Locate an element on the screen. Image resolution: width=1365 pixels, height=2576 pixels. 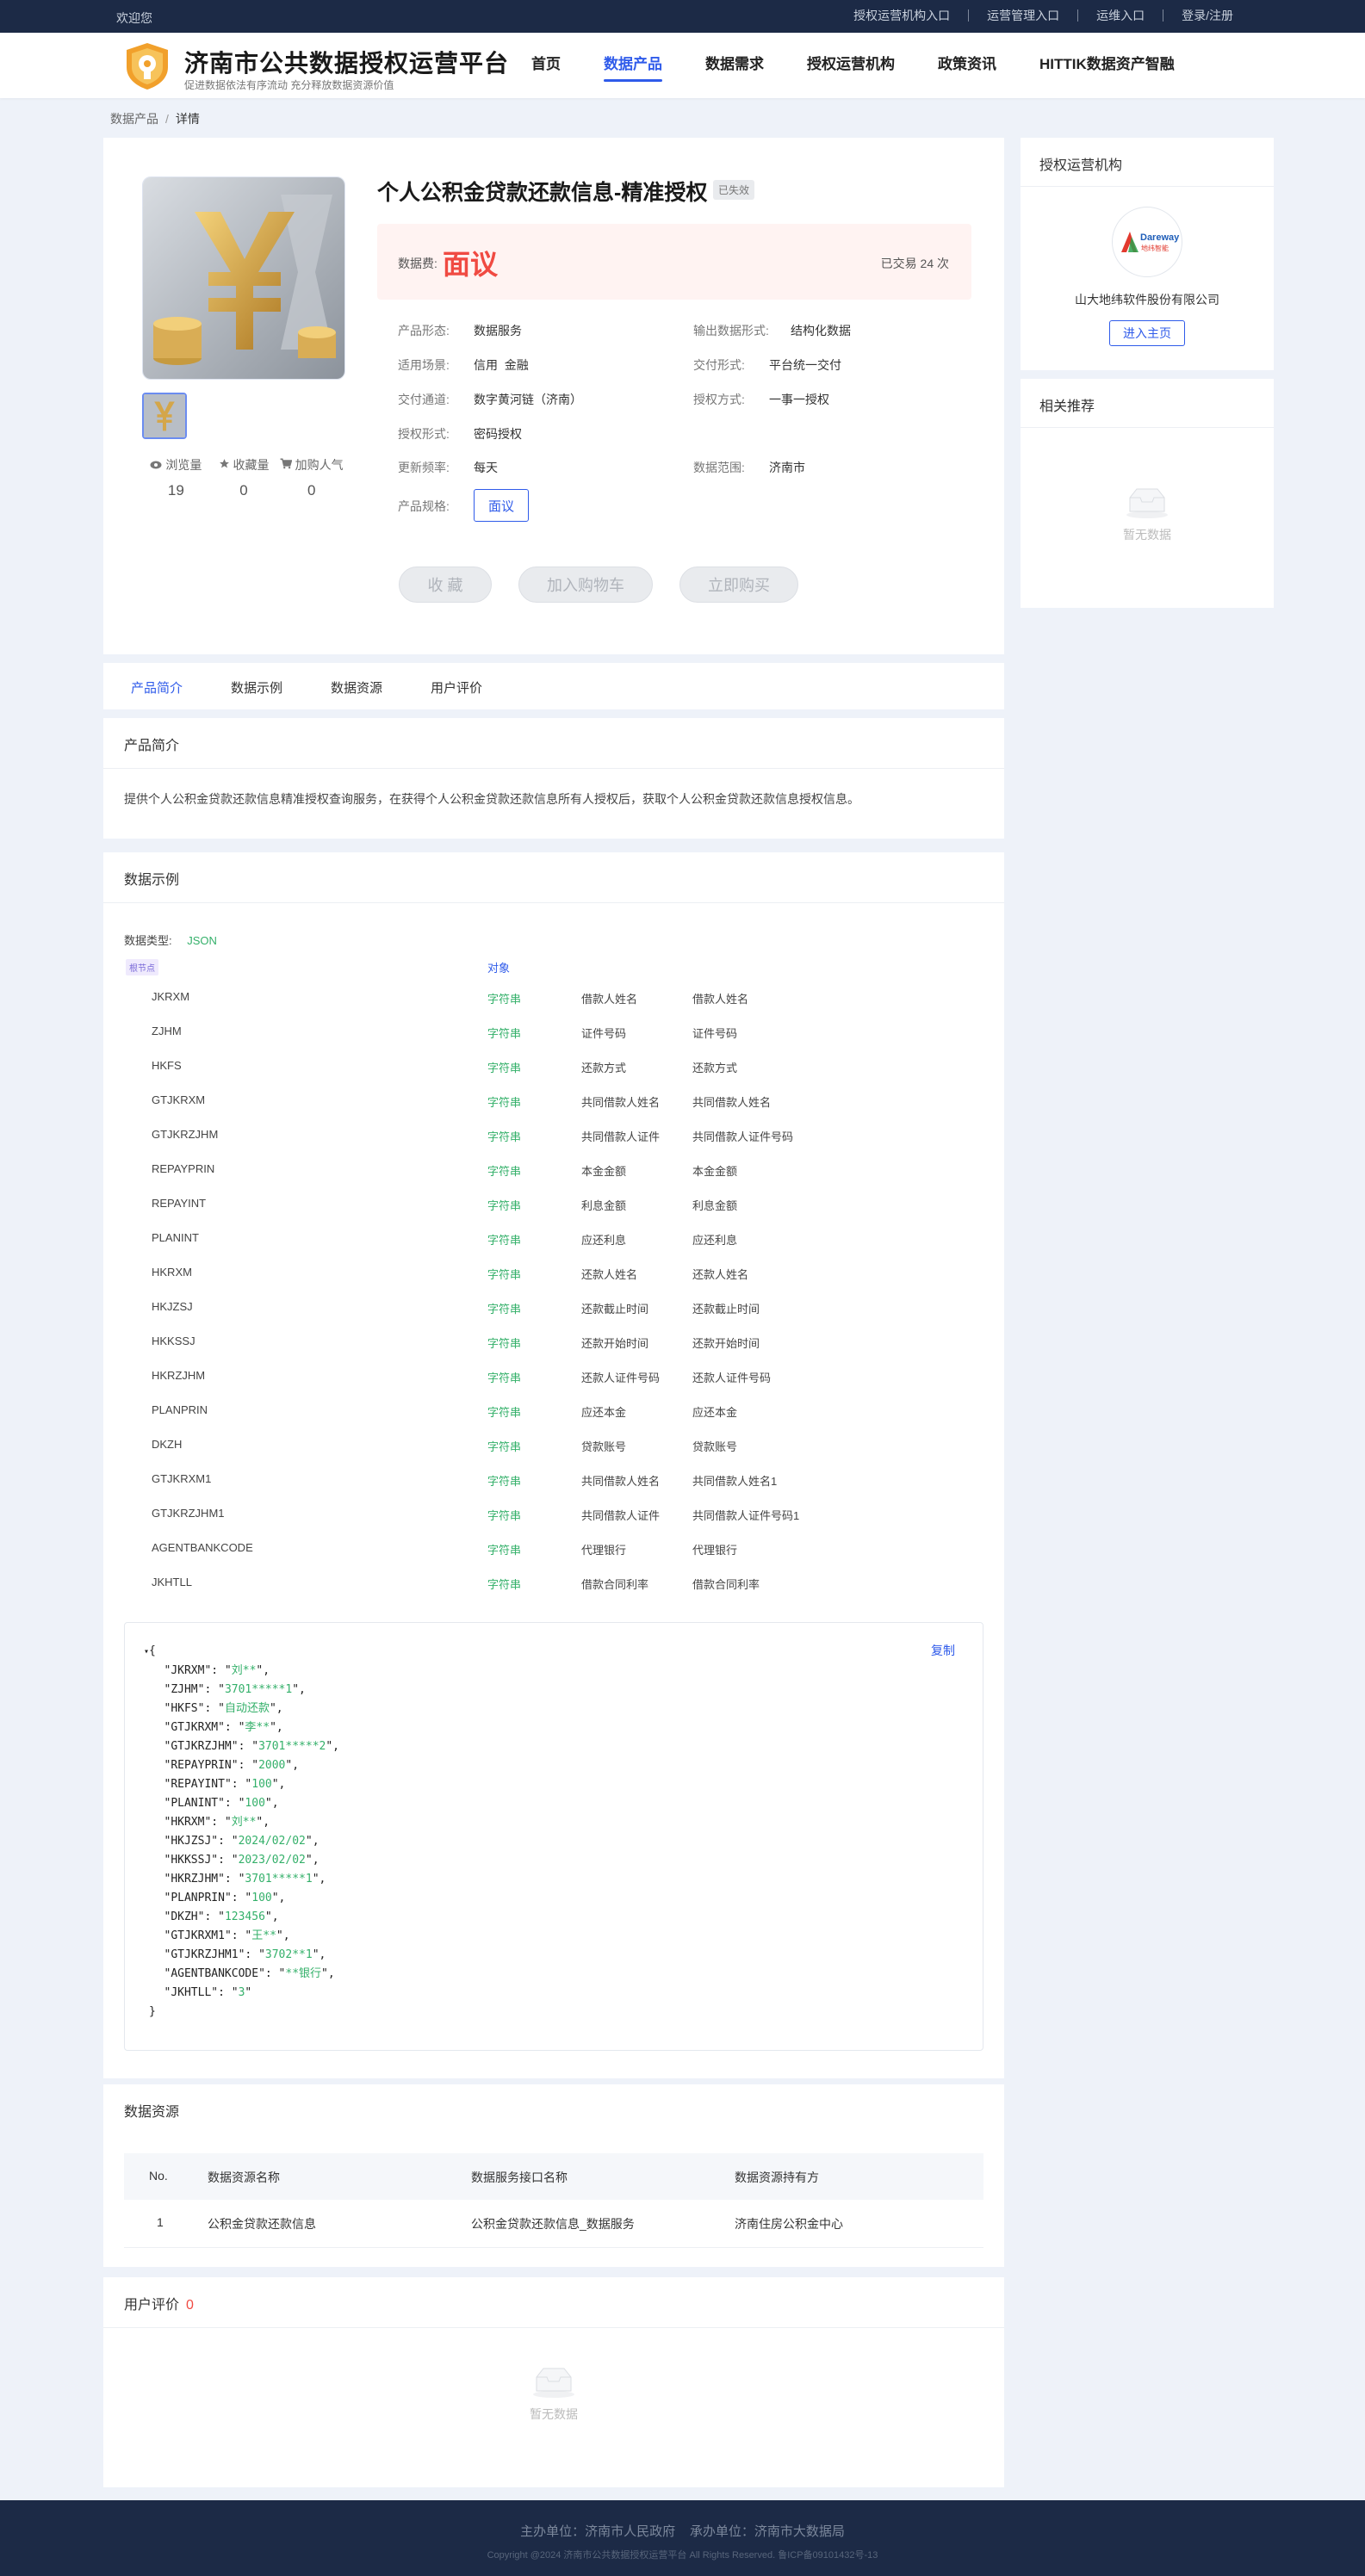
field-row: HKRZJHM 字符串 还款人证件号码 还款人证件号码 is located at coordinates (553, 1378).